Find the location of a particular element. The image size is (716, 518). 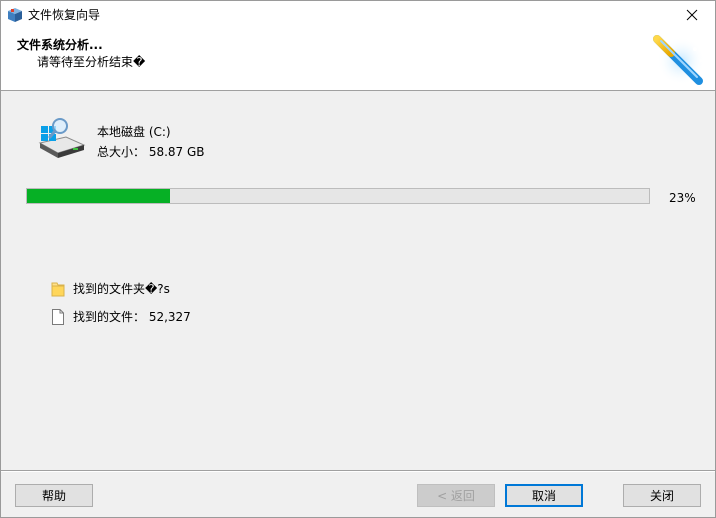

wizard-header: 文件系统分析... 请等待至分析结束� is located at coordinates (358, 60).